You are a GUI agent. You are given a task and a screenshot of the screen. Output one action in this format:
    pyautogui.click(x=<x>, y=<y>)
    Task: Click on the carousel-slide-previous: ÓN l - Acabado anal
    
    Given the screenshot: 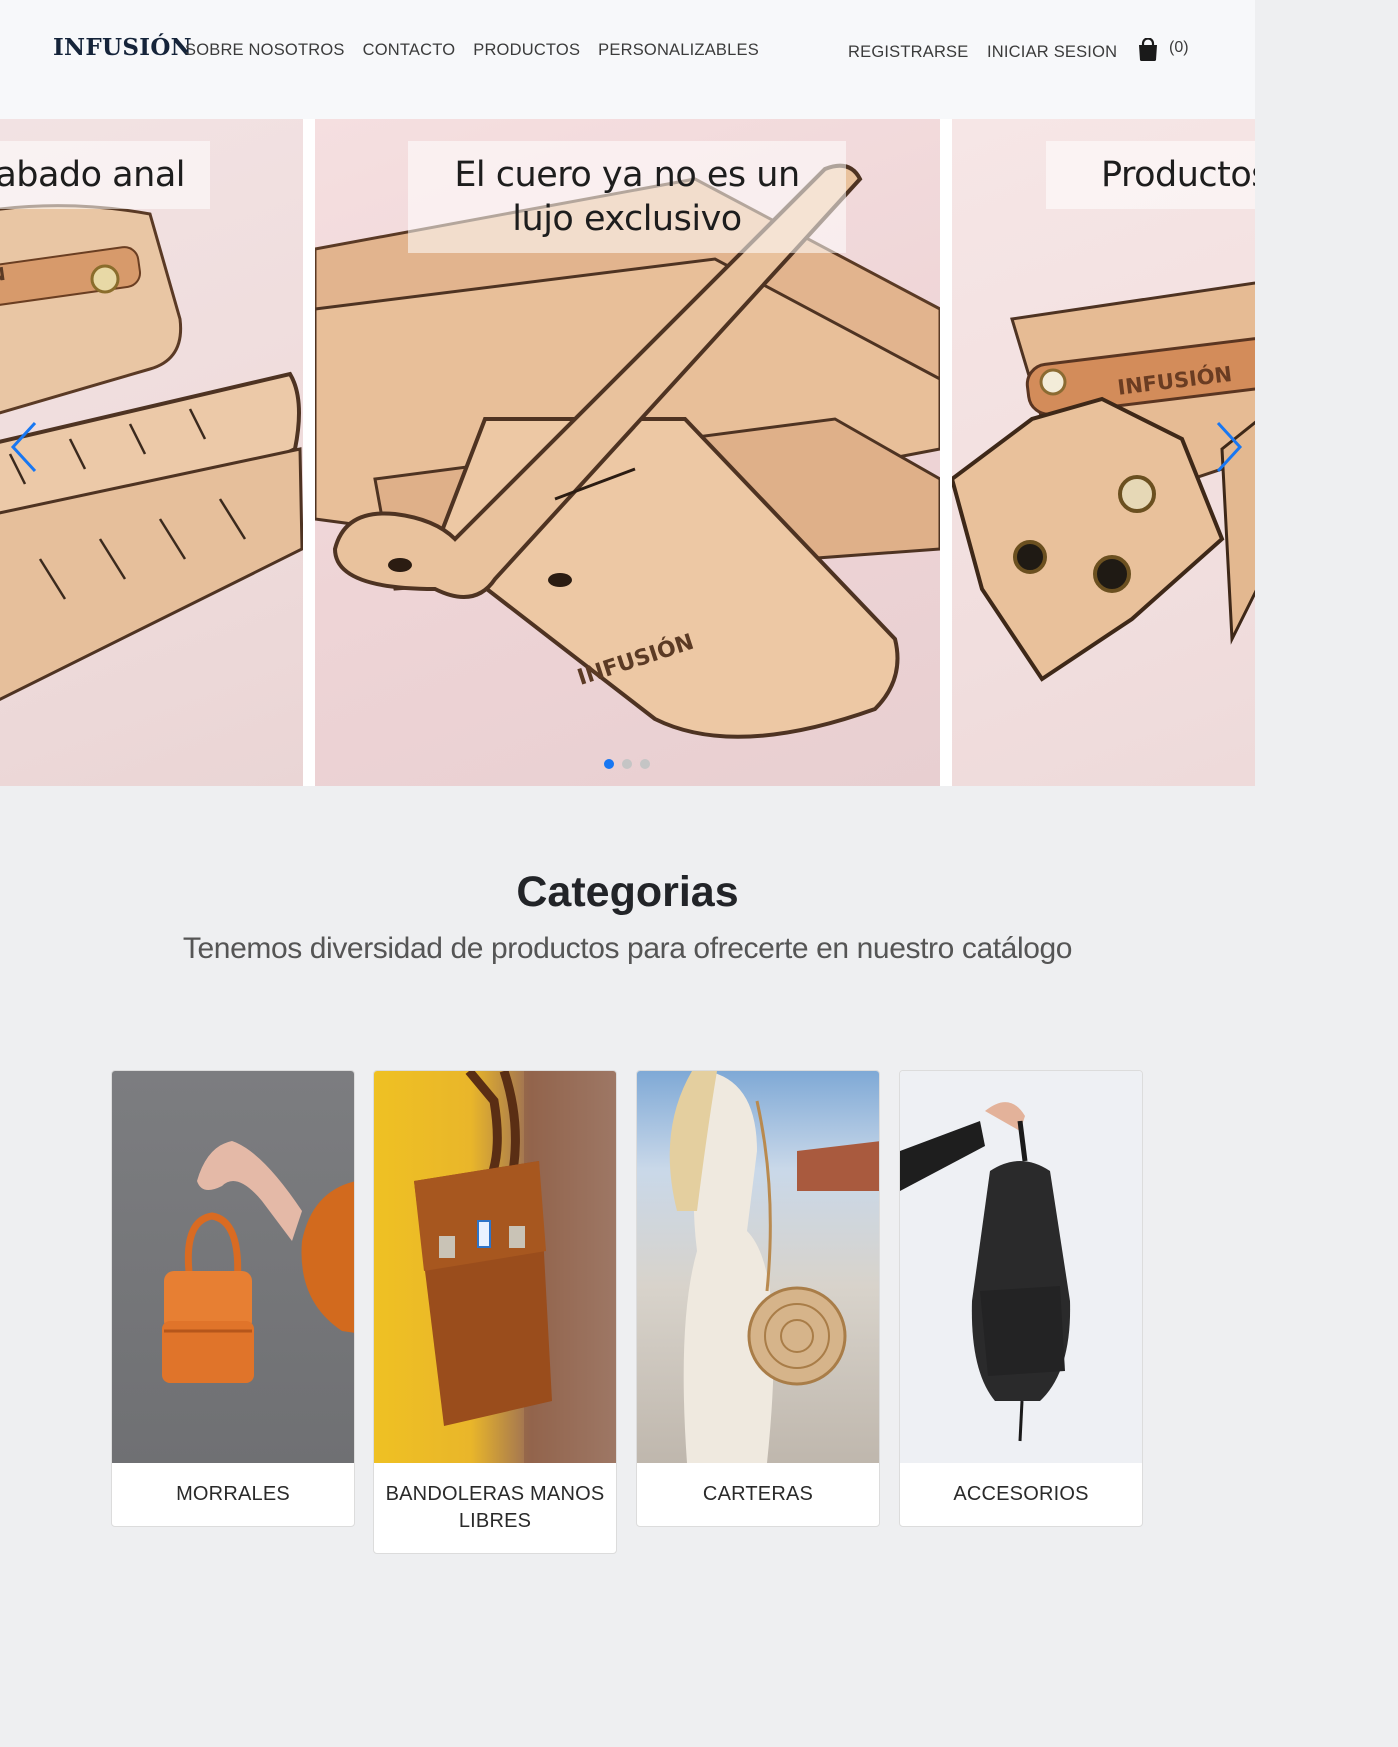 What is the action you would take?
    pyautogui.click(x=151, y=452)
    